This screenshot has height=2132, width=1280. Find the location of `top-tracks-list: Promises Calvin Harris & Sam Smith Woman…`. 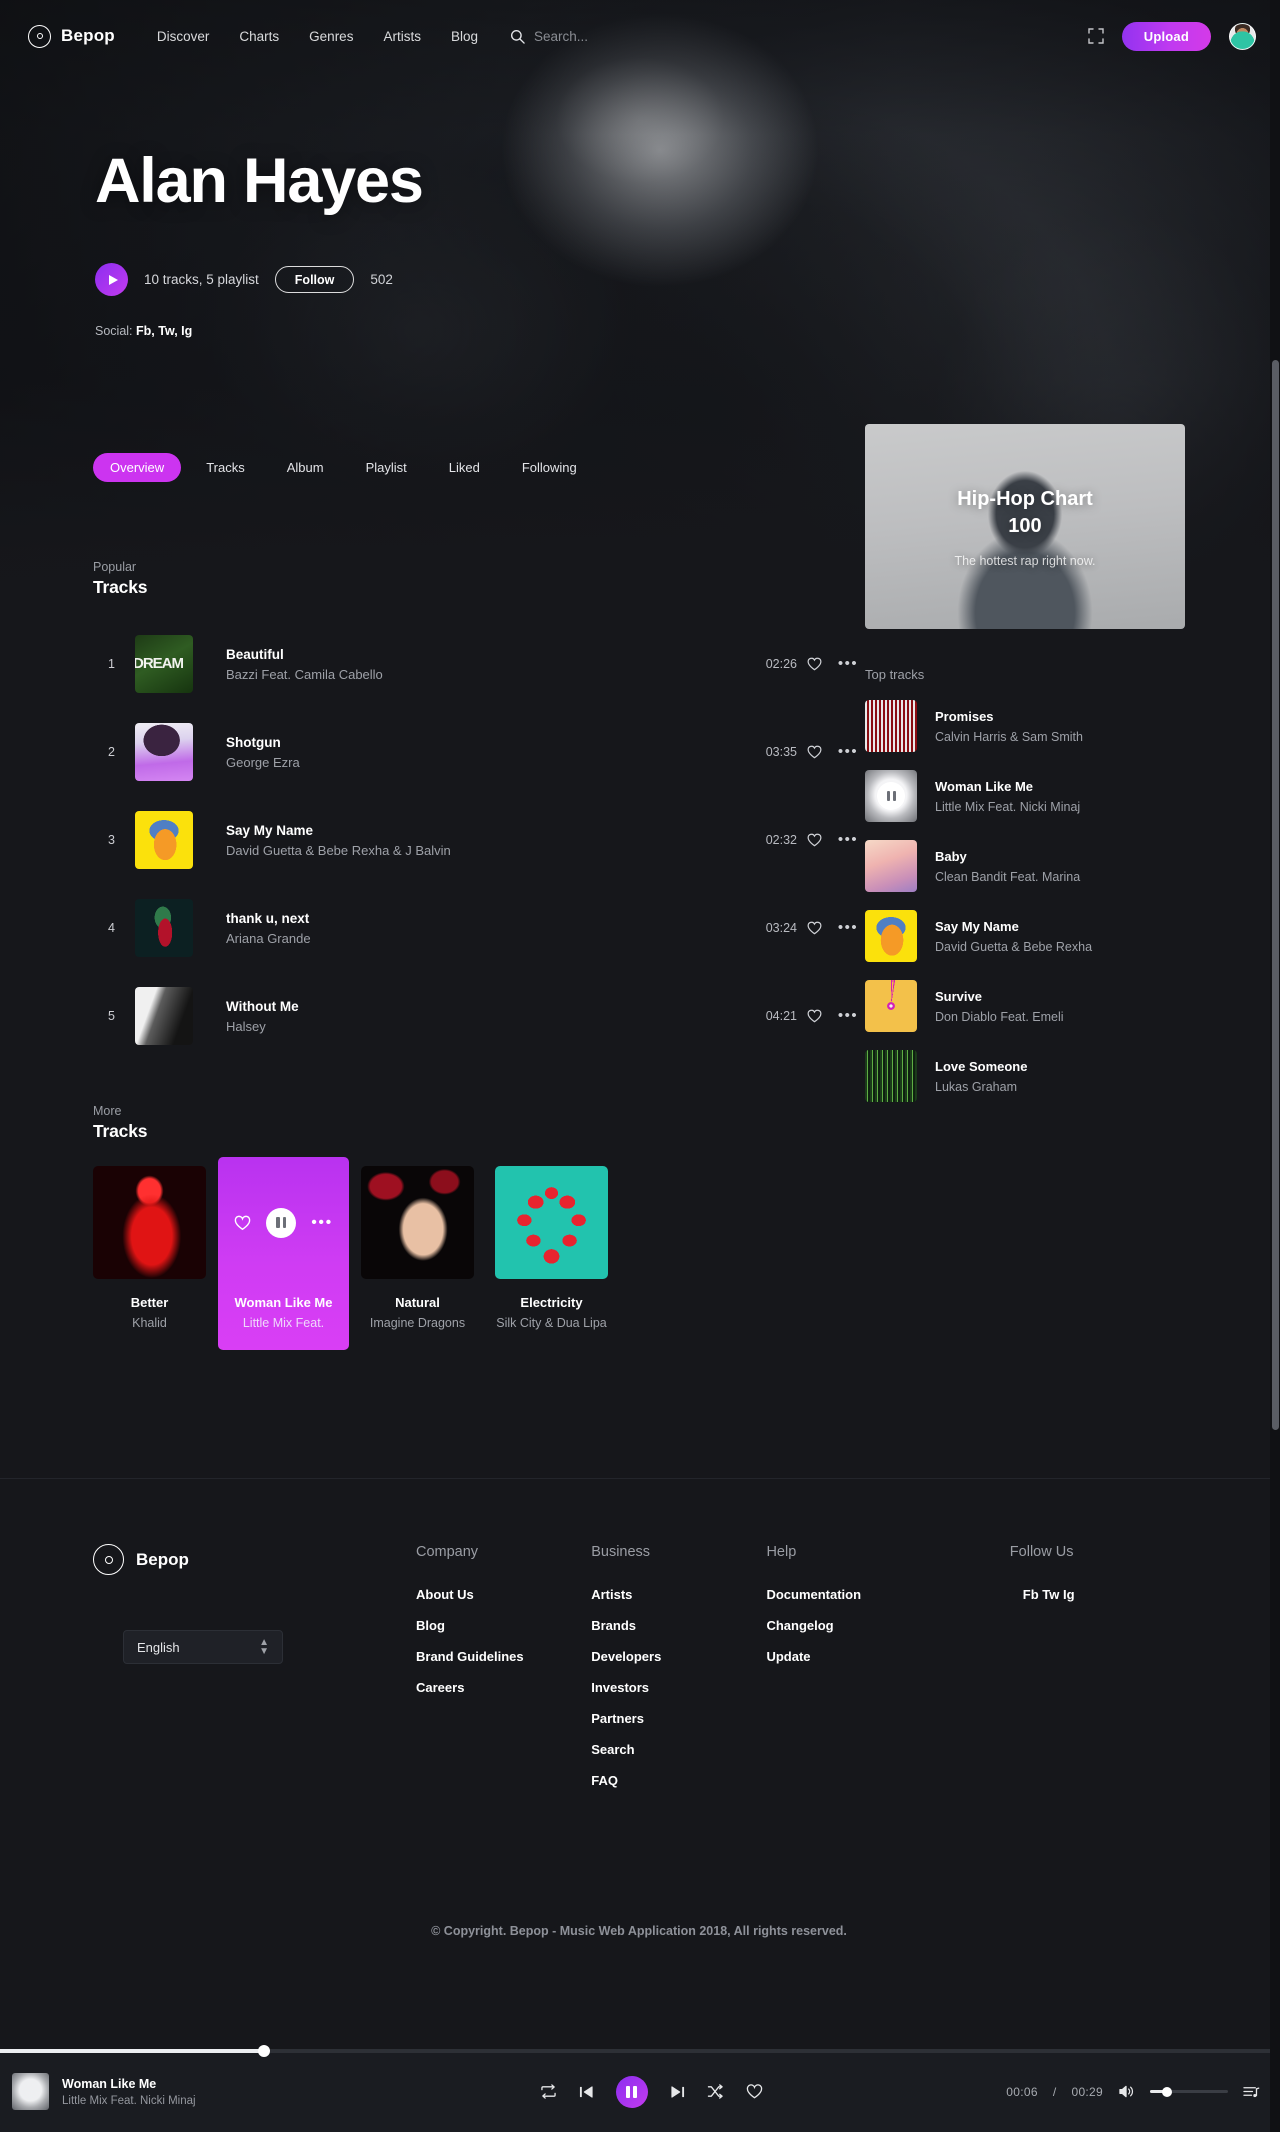

top-tracks-list: Promises Calvin Harris & Sam Smith Woman… is located at coordinates (1025, 901).